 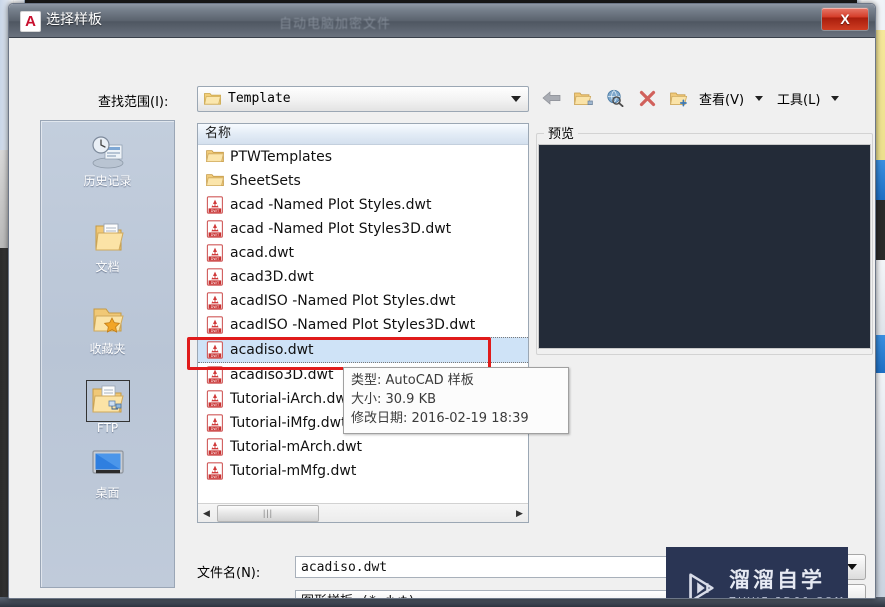 I want to click on scroll-right-arrow-icon: ▶, so click(x=519, y=513).